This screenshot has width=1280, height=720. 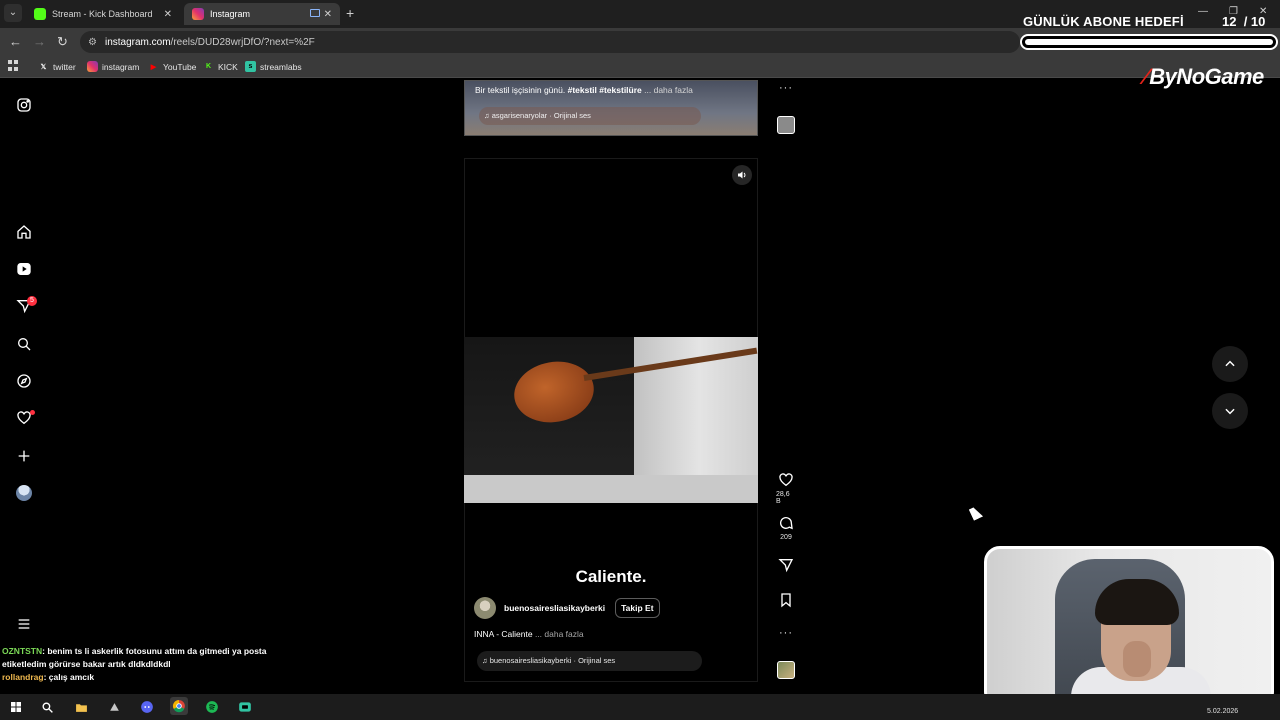 What do you see at coordinates (81, 707) in the screenshot?
I see `file-explorer-icon` at bounding box center [81, 707].